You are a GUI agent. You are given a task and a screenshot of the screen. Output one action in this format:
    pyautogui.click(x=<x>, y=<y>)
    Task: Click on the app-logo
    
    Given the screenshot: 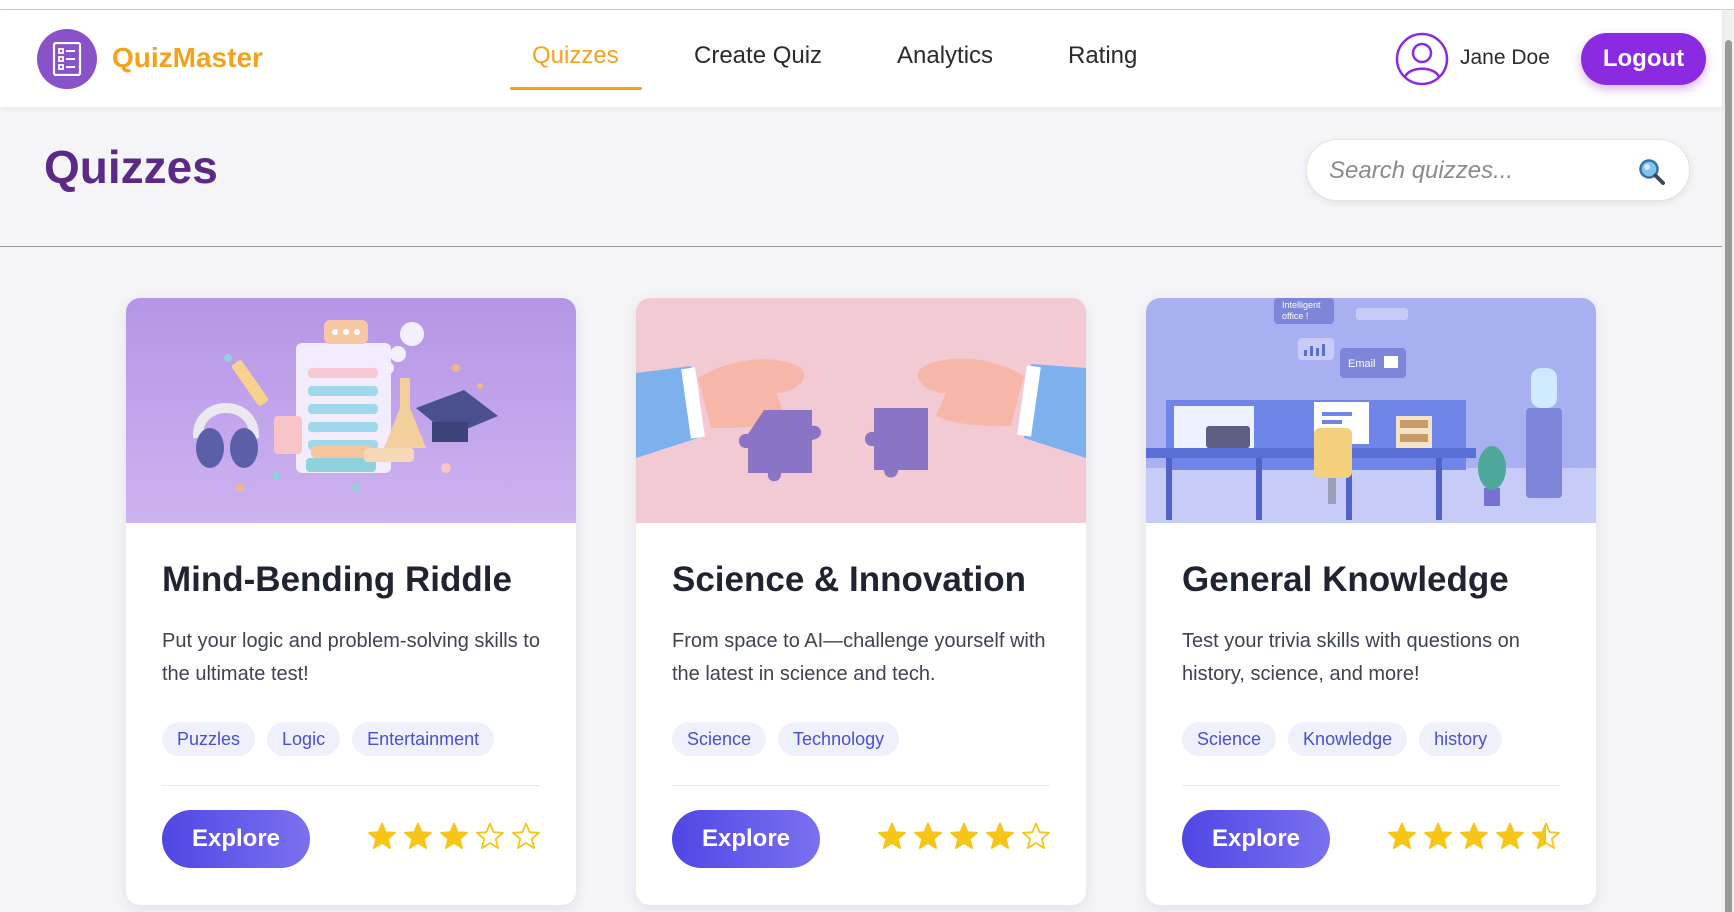 What is the action you would take?
    pyautogui.click(x=67, y=59)
    